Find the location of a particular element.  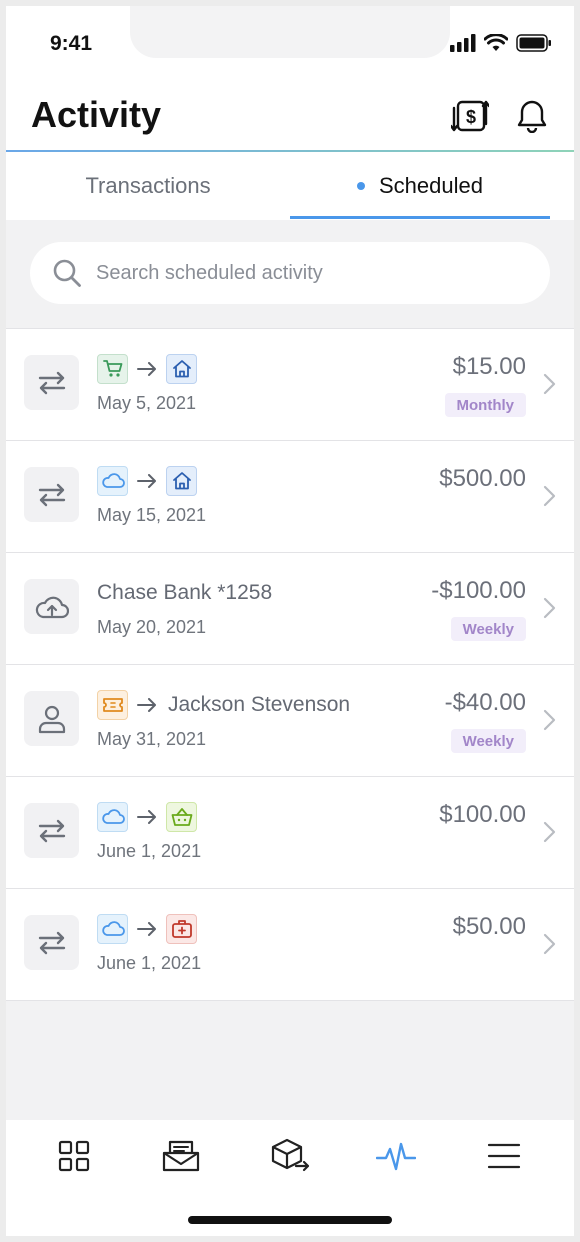

status-time: 9:41 is located at coordinates (71, 43).